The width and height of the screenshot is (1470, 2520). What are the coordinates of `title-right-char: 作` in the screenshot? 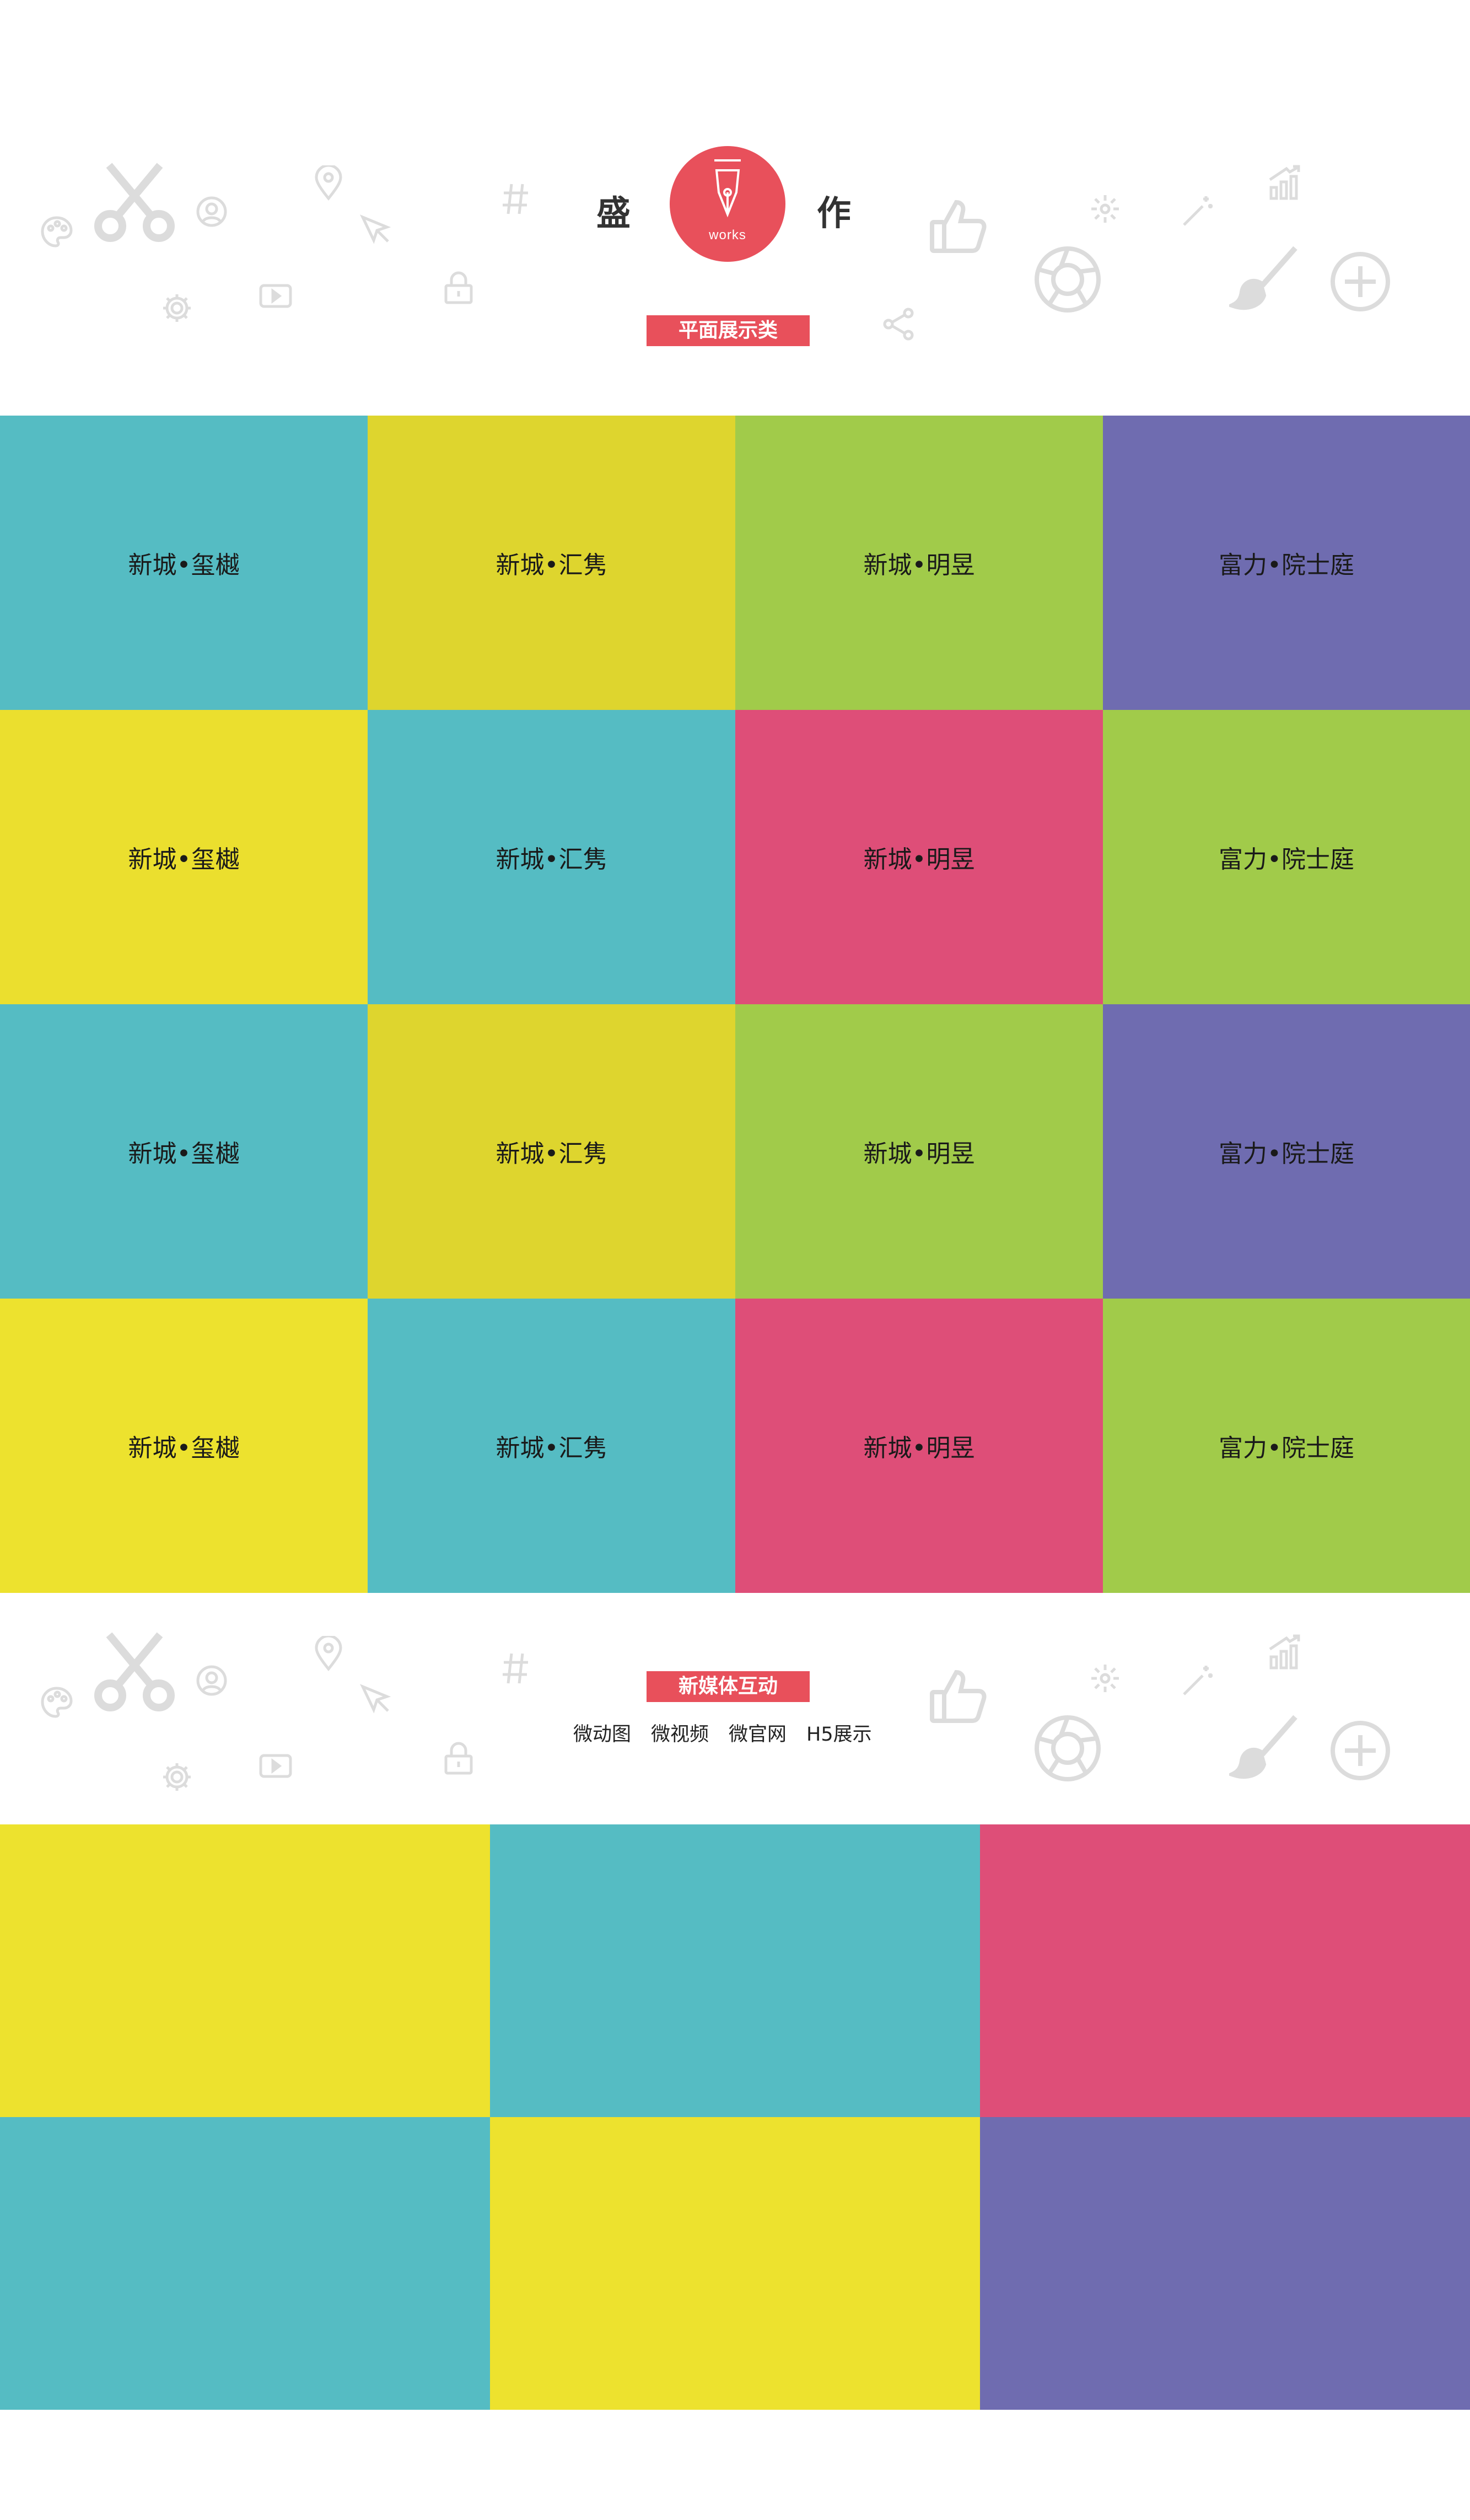 It's located at (834, 213).